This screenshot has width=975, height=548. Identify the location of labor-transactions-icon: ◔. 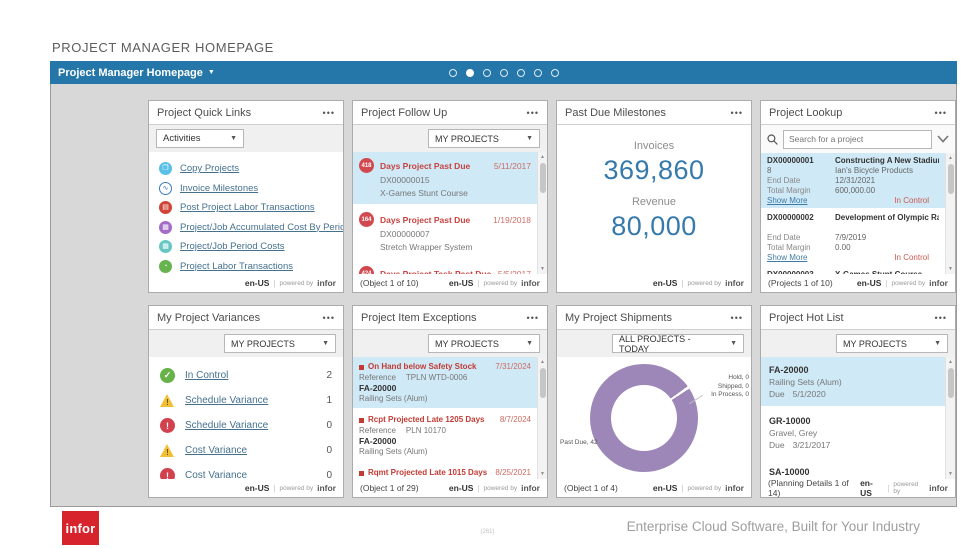
(165, 266).